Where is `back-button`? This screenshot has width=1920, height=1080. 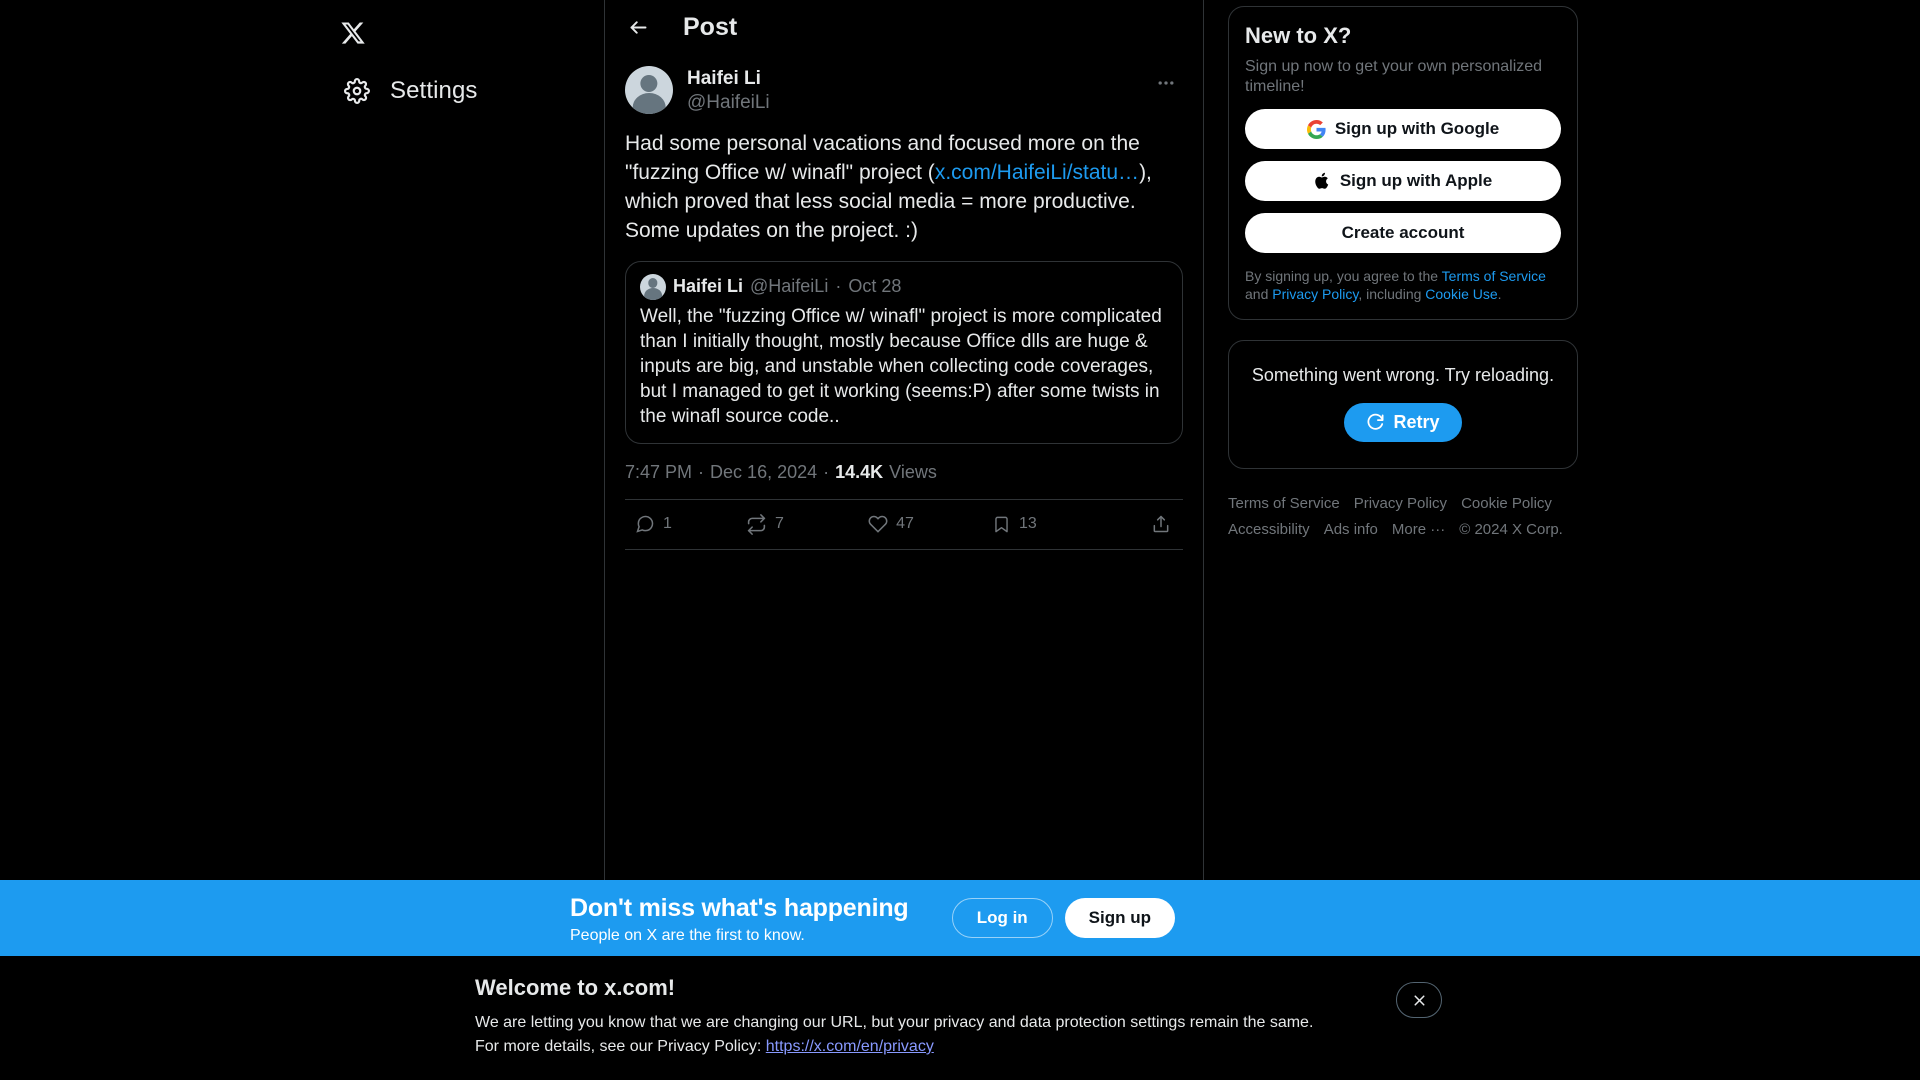 back-button is located at coordinates (638, 27).